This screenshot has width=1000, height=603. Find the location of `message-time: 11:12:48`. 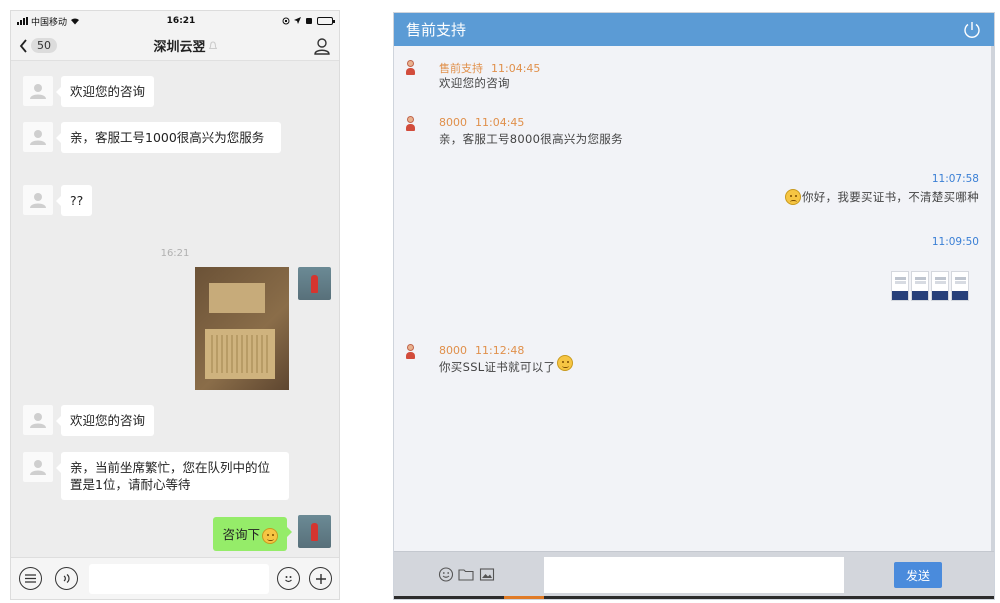

message-time: 11:12:48 is located at coordinates (500, 350).